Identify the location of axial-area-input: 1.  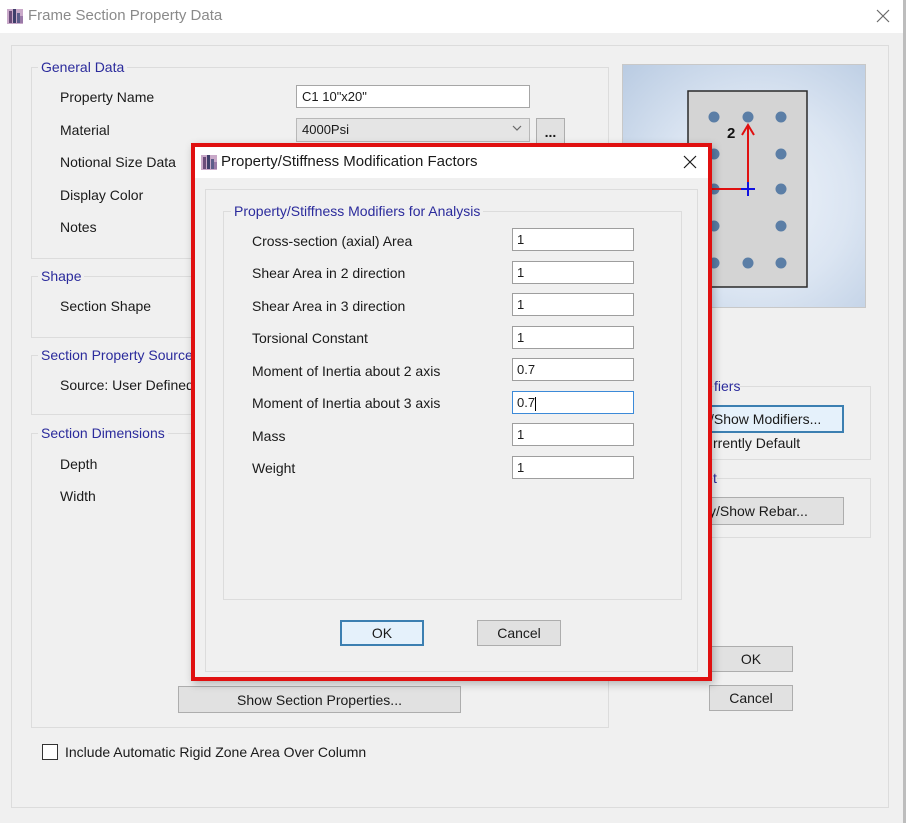
(573, 239).